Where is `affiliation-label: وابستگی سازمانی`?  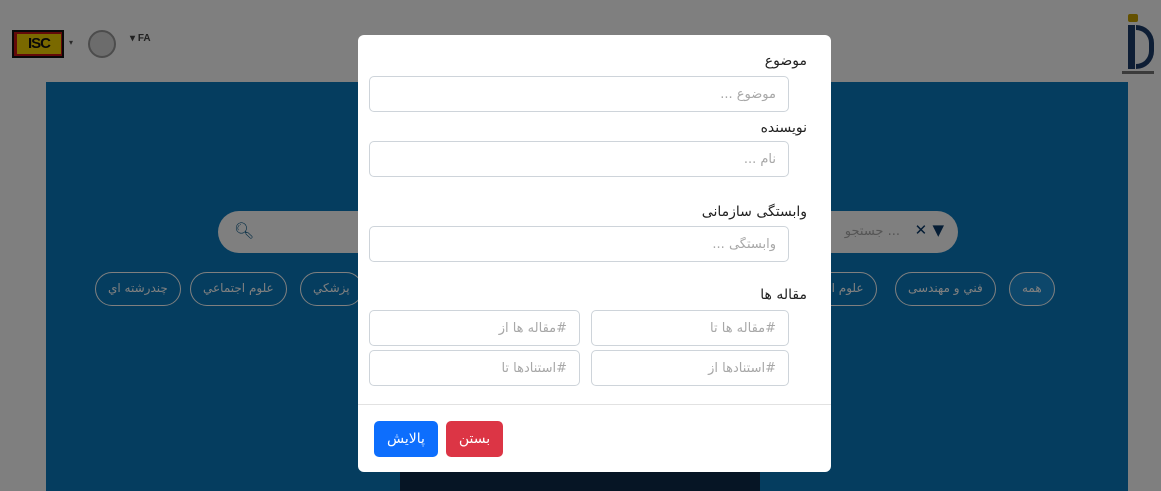 affiliation-label: وابستگی سازمانی is located at coordinates (754, 212).